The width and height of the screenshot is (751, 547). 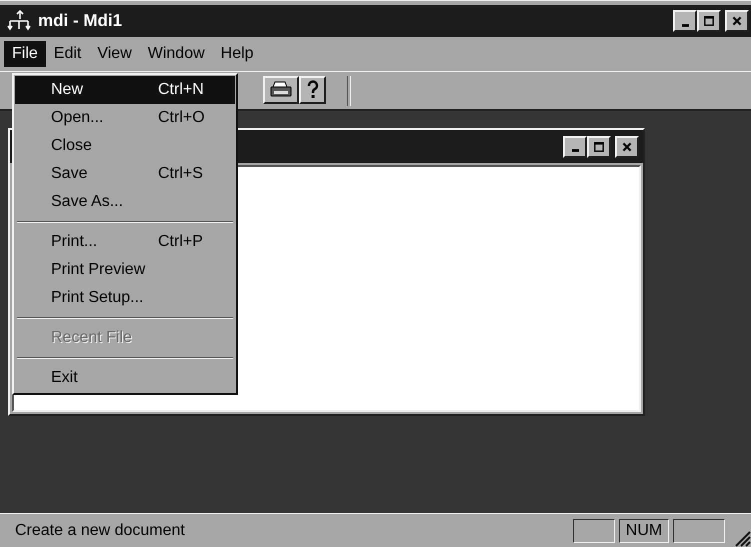 I want to click on menu-entry-label: Close, so click(x=72, y=146).